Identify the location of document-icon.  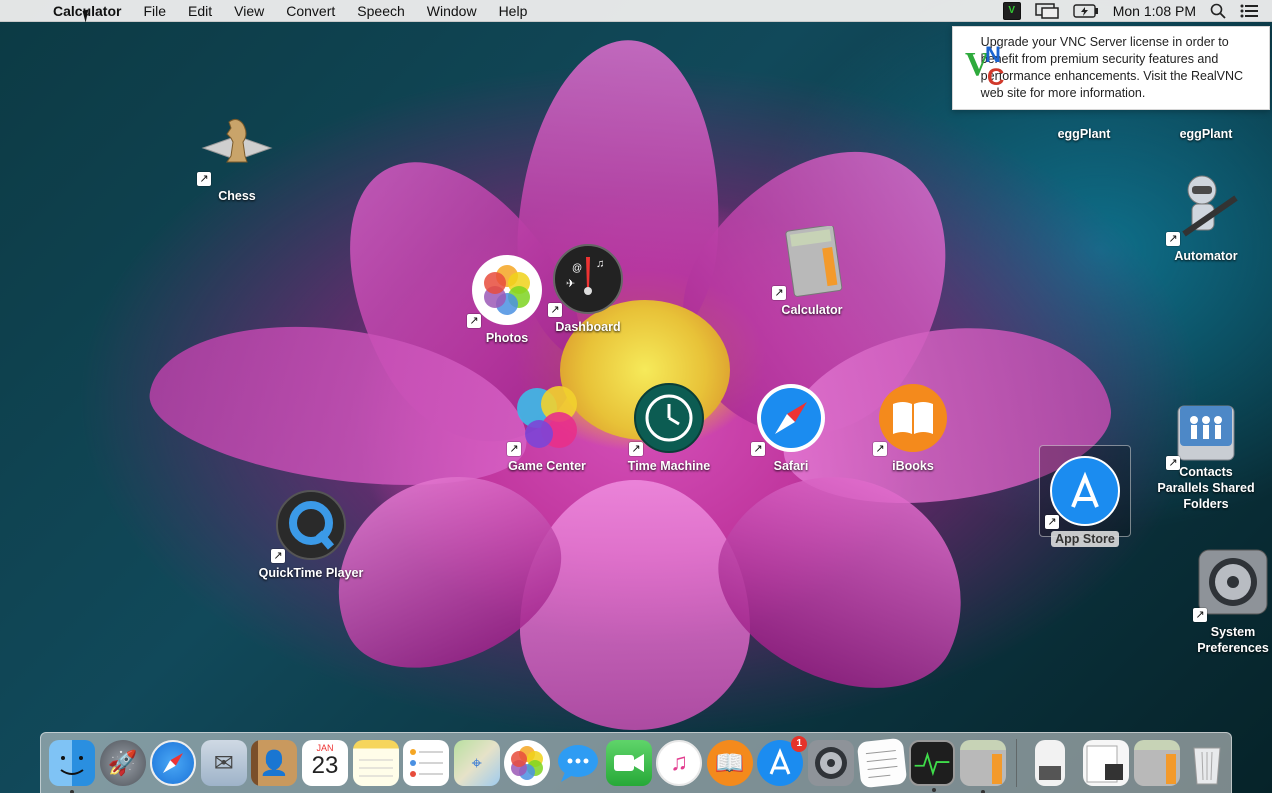
(1050, 773).